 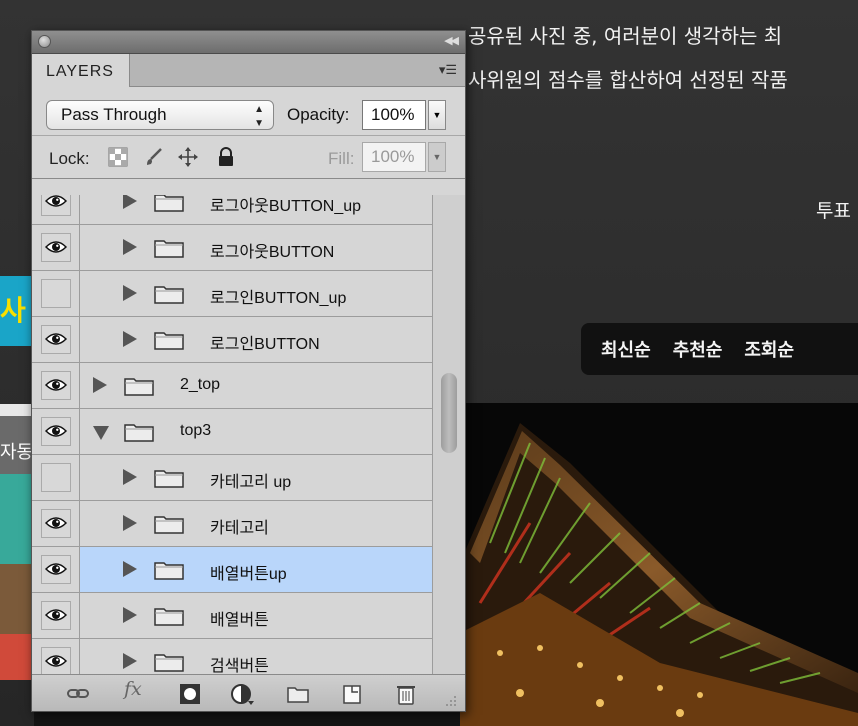 I want to click on layers-scrollbar, so click(x=448, y=435).